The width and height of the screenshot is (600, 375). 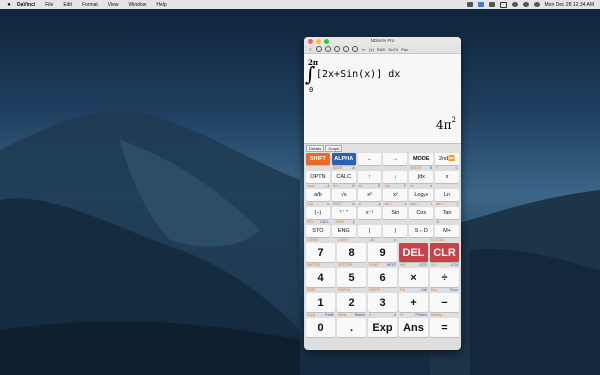 I want to click on key-row: STO ENG() S⇔D M+, so click(x=382, y=231).